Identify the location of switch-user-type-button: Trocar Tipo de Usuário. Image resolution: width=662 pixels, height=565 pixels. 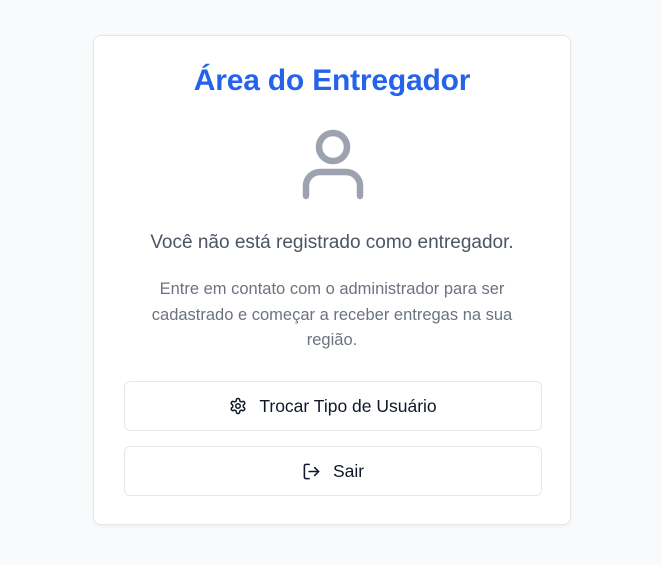
(333, 406).